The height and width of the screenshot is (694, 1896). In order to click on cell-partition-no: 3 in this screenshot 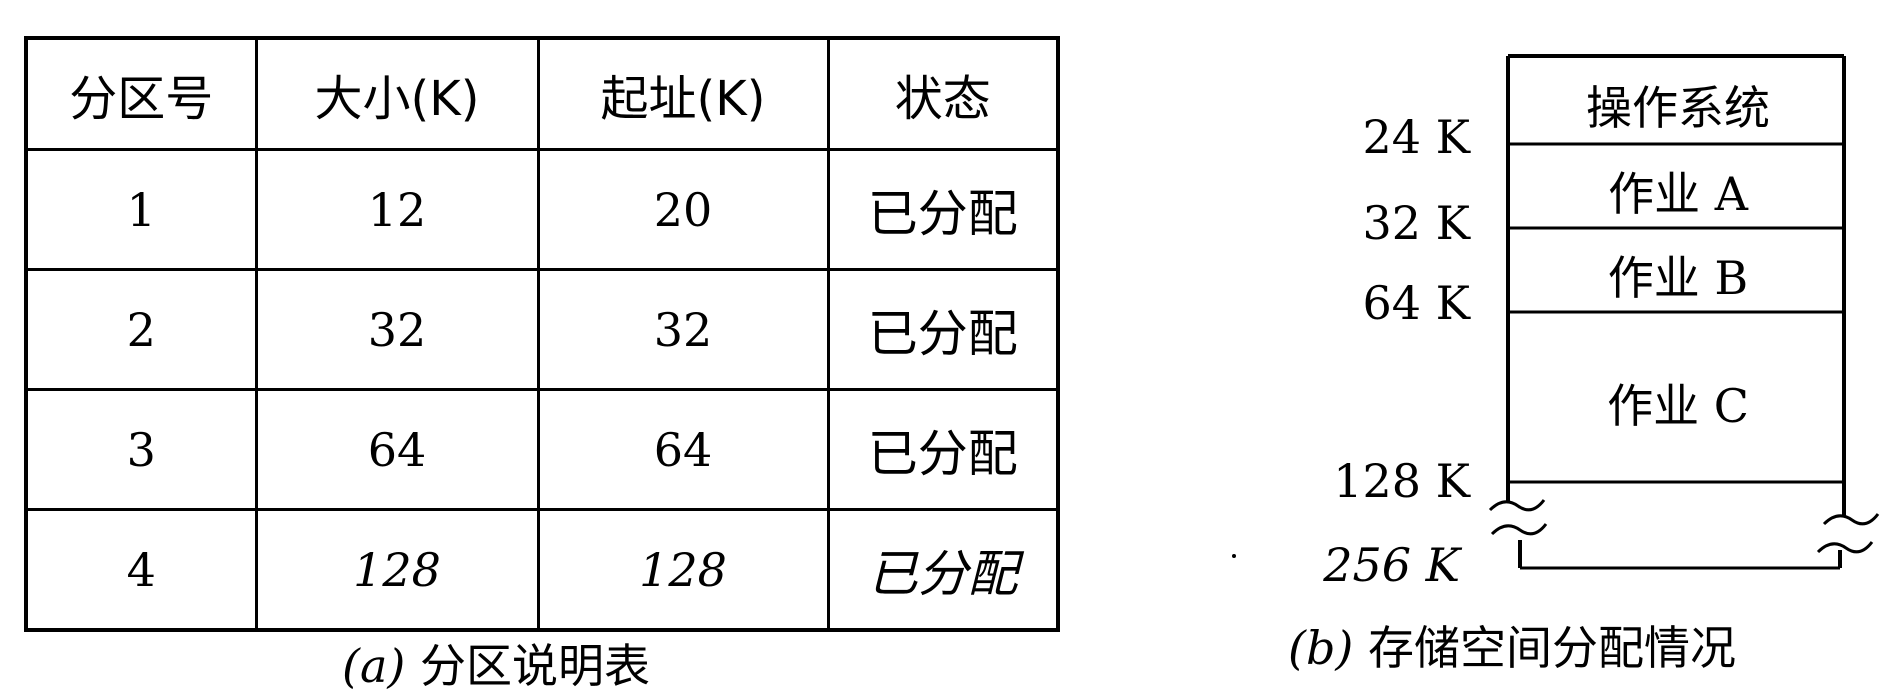, I will do `click(141, 449)`.